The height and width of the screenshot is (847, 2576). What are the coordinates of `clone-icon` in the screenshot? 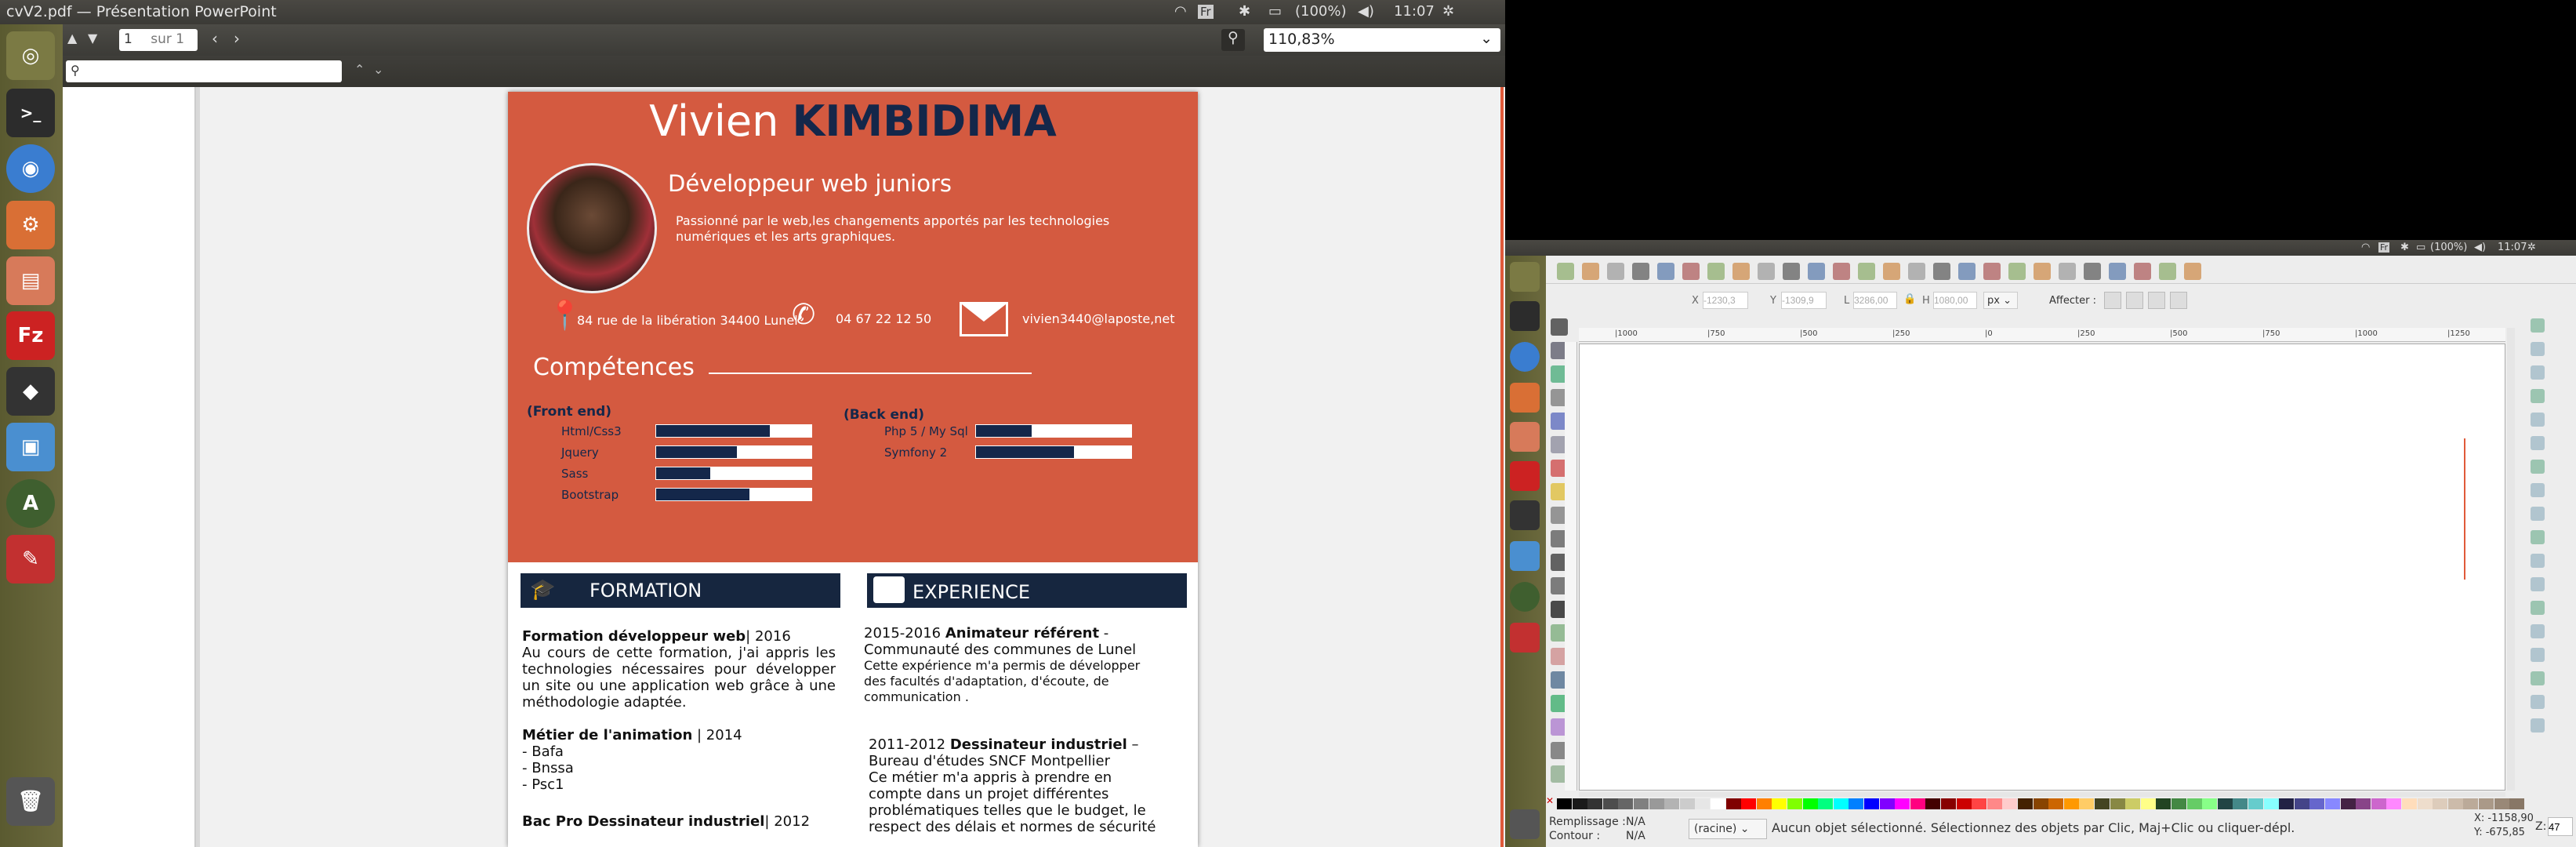 It's located at (1941, 271).